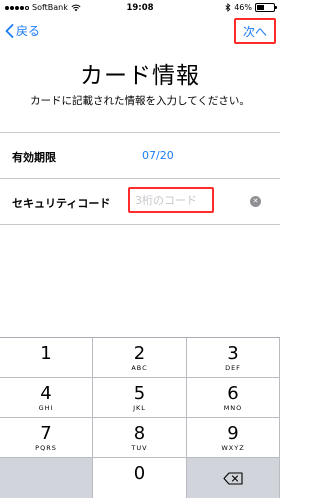  Describe the element at coordinates (46, 438) in the screenshot. I see `key-7: 7 PQRS` at that location.